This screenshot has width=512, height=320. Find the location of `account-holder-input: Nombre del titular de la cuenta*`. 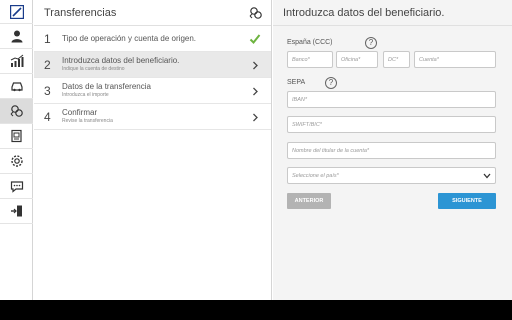

account-holder-input: Nombre del titular de la cuenta* is located at coordinates (391, 150).